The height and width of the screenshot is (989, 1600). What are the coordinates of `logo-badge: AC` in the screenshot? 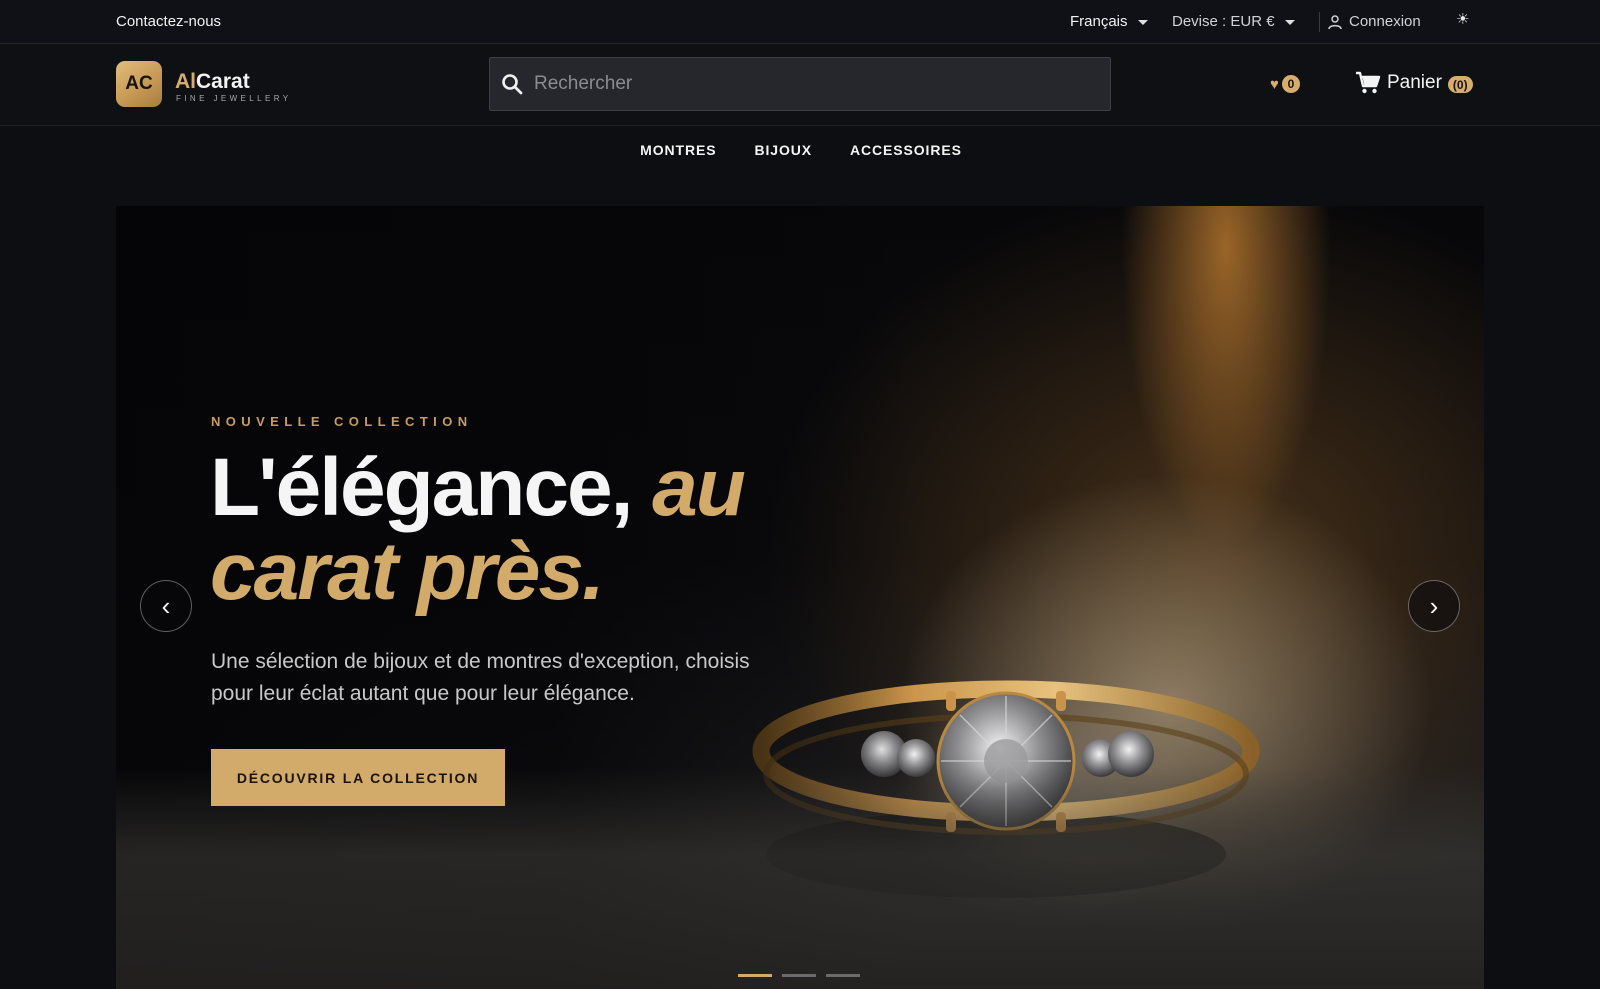 It's located at (139, 84).